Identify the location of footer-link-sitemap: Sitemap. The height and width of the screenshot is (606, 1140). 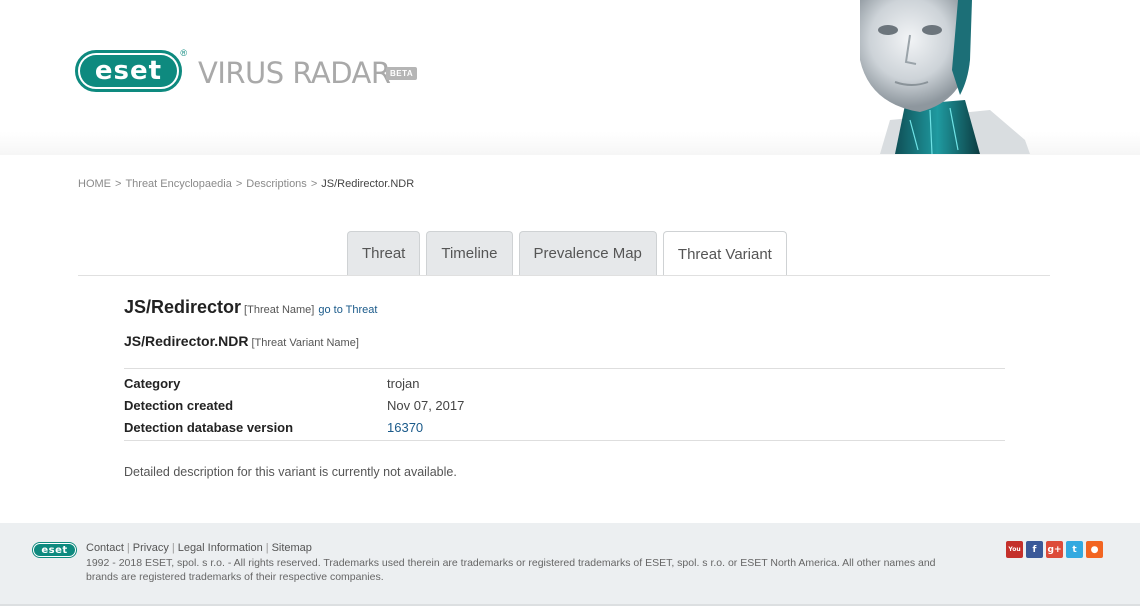
(292, 548).